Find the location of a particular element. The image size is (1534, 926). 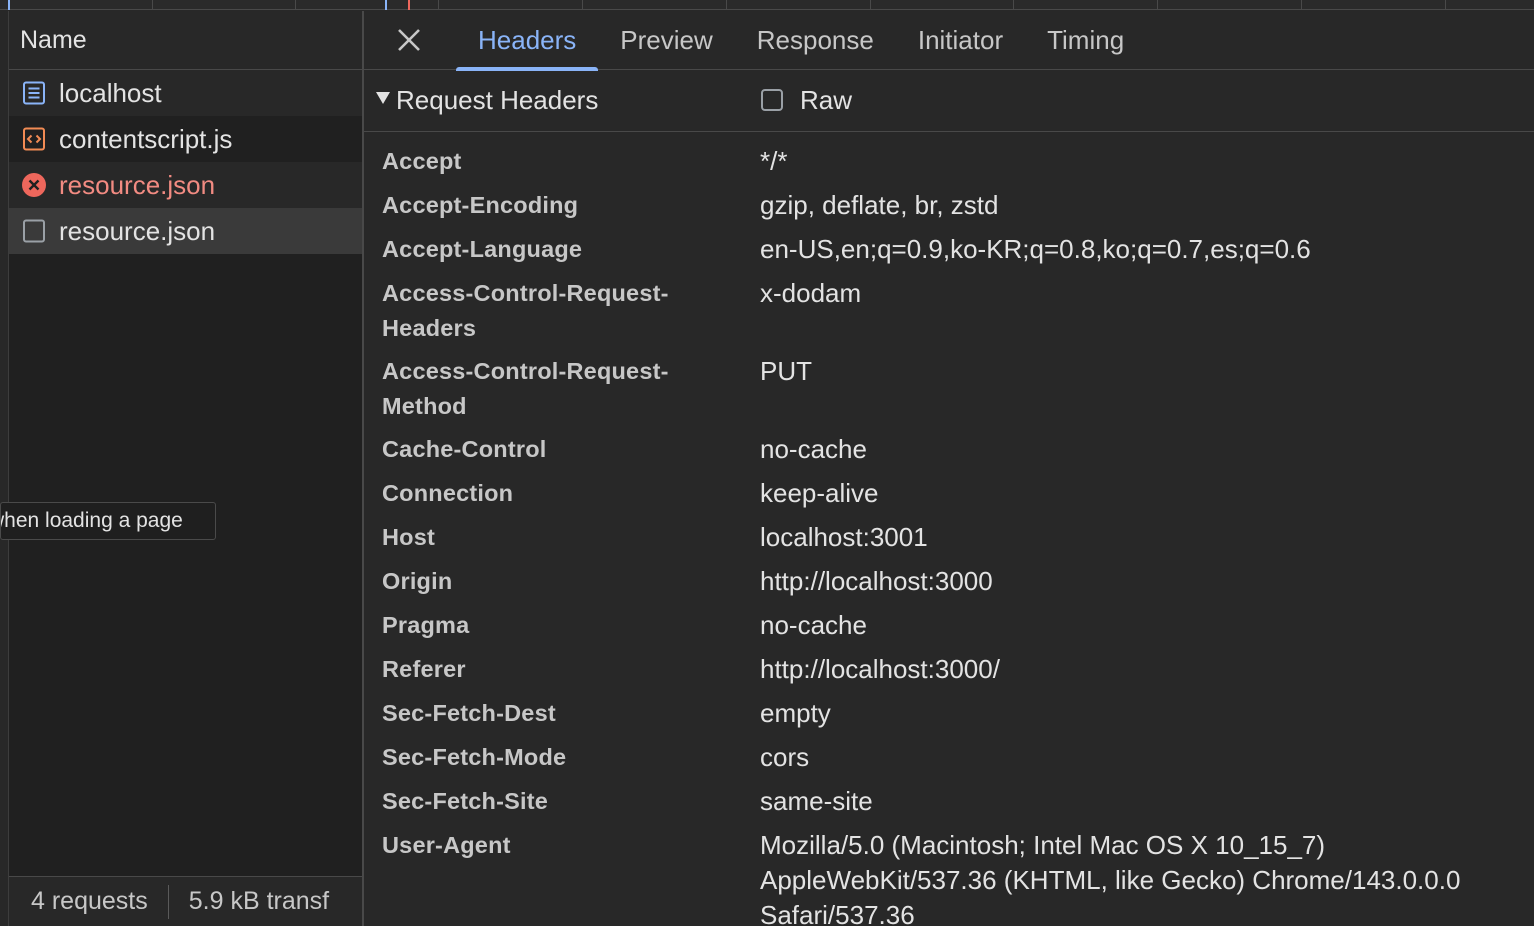

header-value: same-site is located at coordinates (1147, 802).